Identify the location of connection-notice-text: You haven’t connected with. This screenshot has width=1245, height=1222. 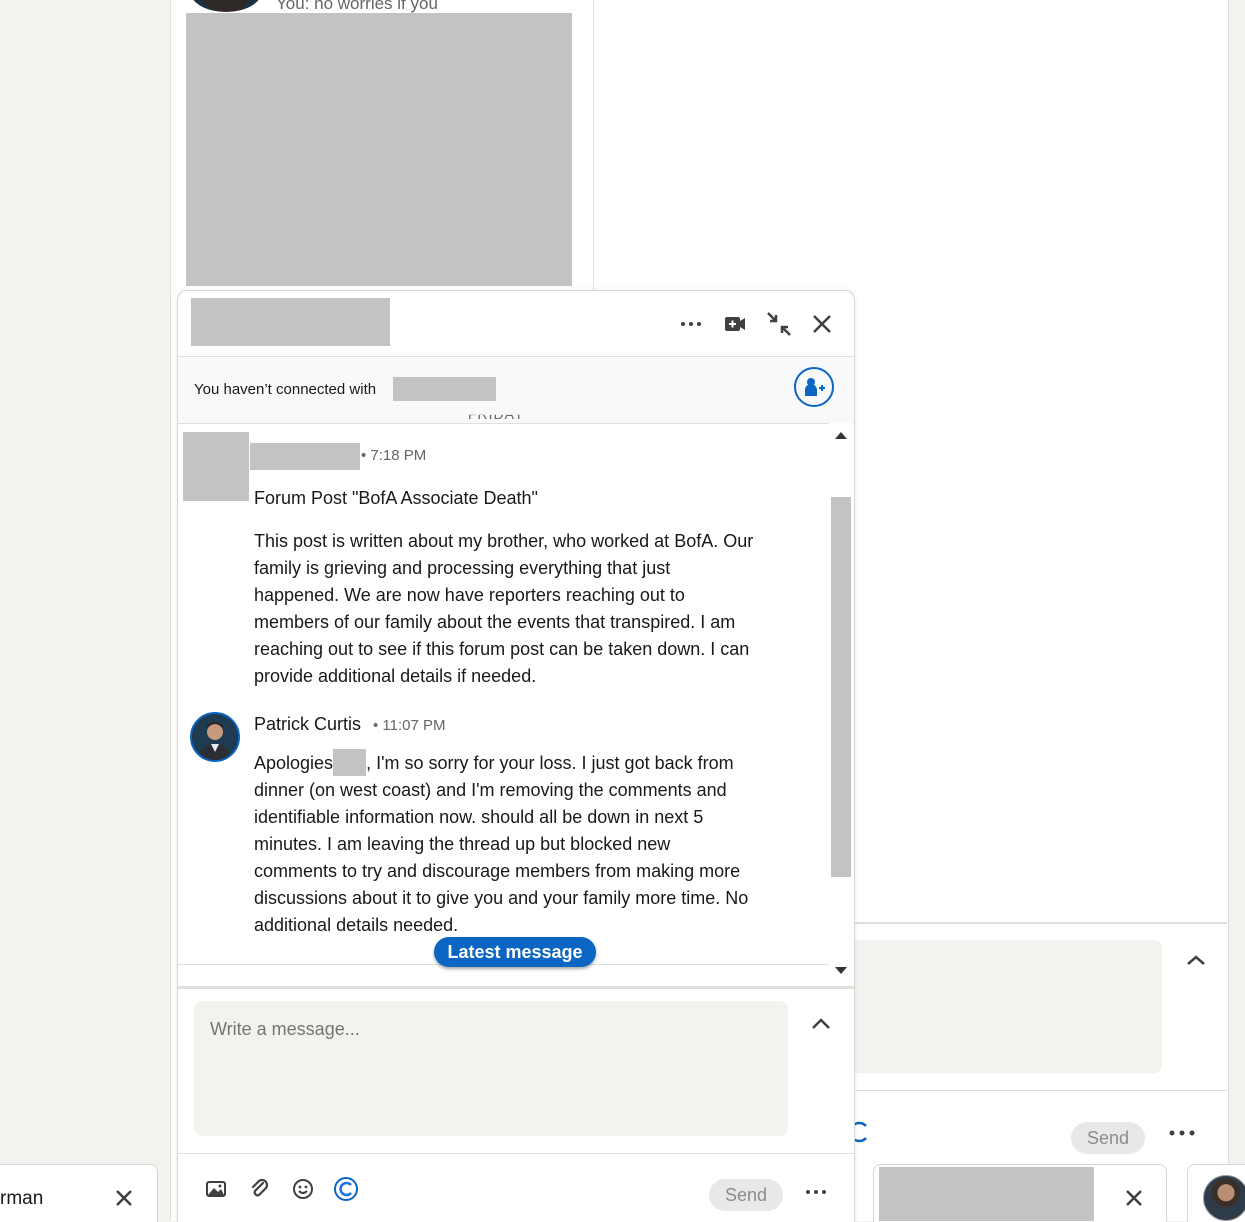
(285, 389).